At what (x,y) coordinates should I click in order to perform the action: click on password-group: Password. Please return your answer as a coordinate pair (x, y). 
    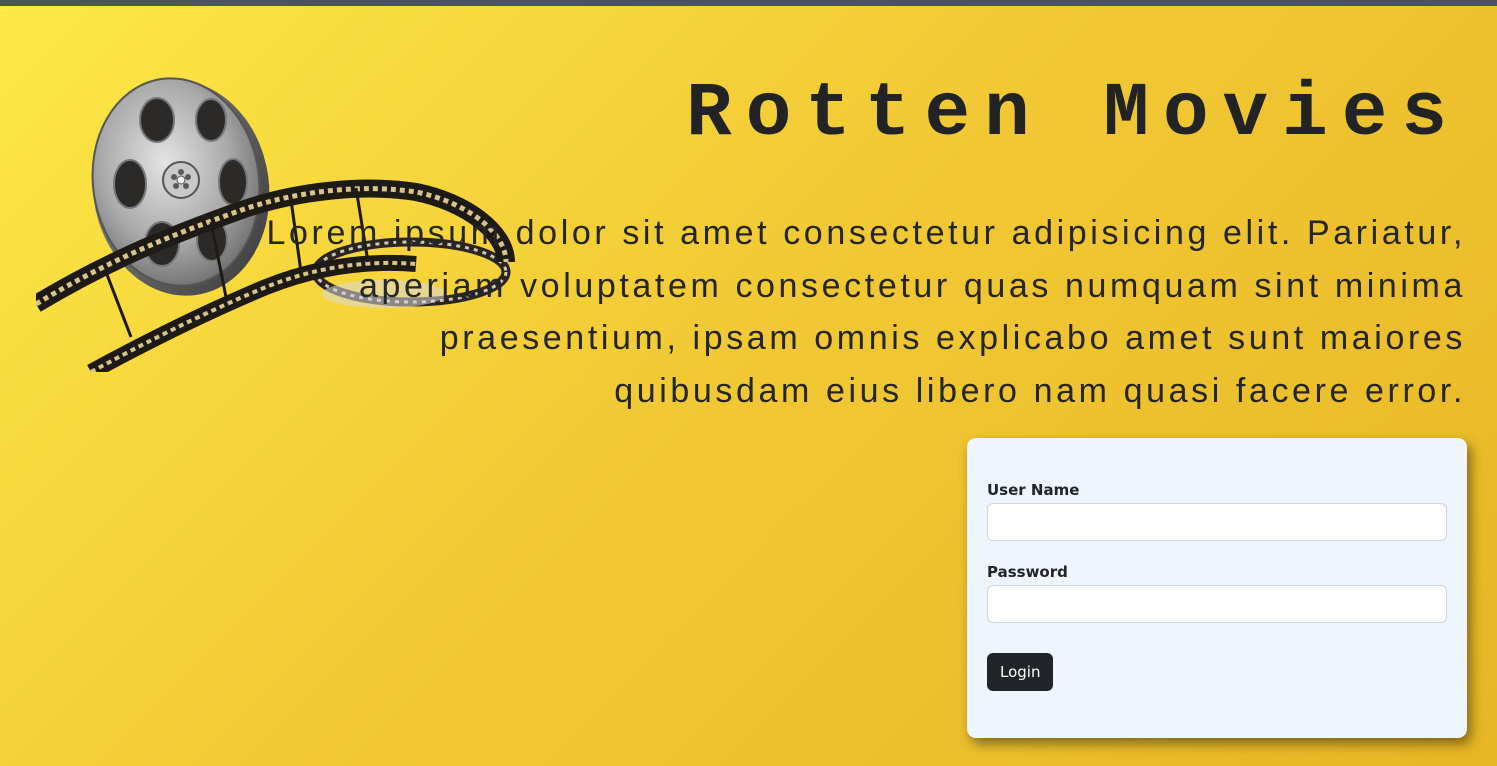
    Looking at the image, I should click on (1217, 592).